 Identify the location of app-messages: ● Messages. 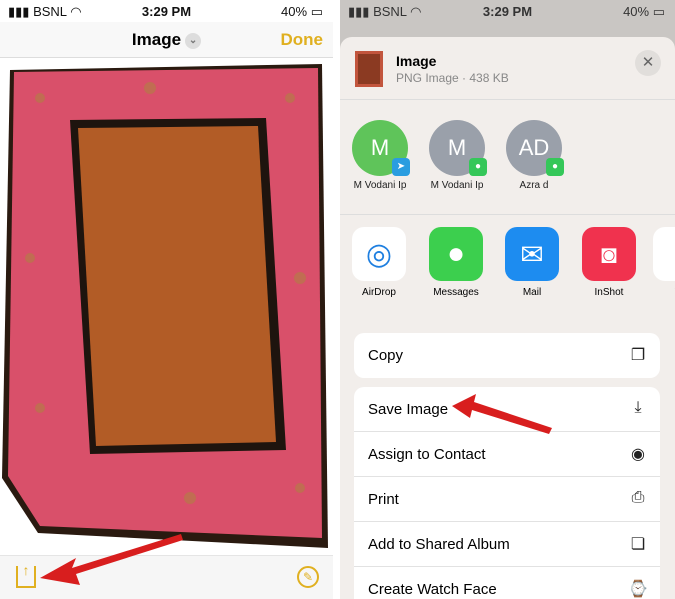
(456, 262).